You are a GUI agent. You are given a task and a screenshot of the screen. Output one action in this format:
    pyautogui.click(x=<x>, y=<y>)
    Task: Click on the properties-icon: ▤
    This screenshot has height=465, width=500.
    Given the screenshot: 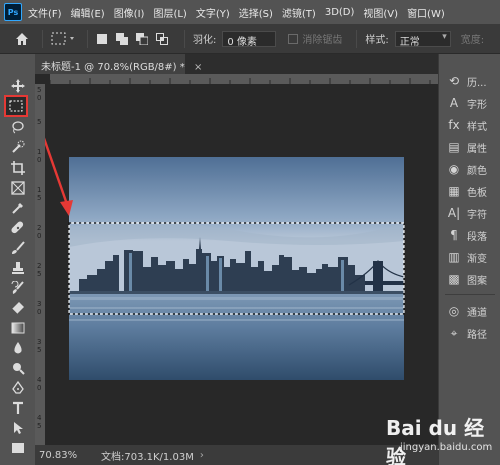 What is the action you would take?
    pyautogui.click(x=454, y=147)
    